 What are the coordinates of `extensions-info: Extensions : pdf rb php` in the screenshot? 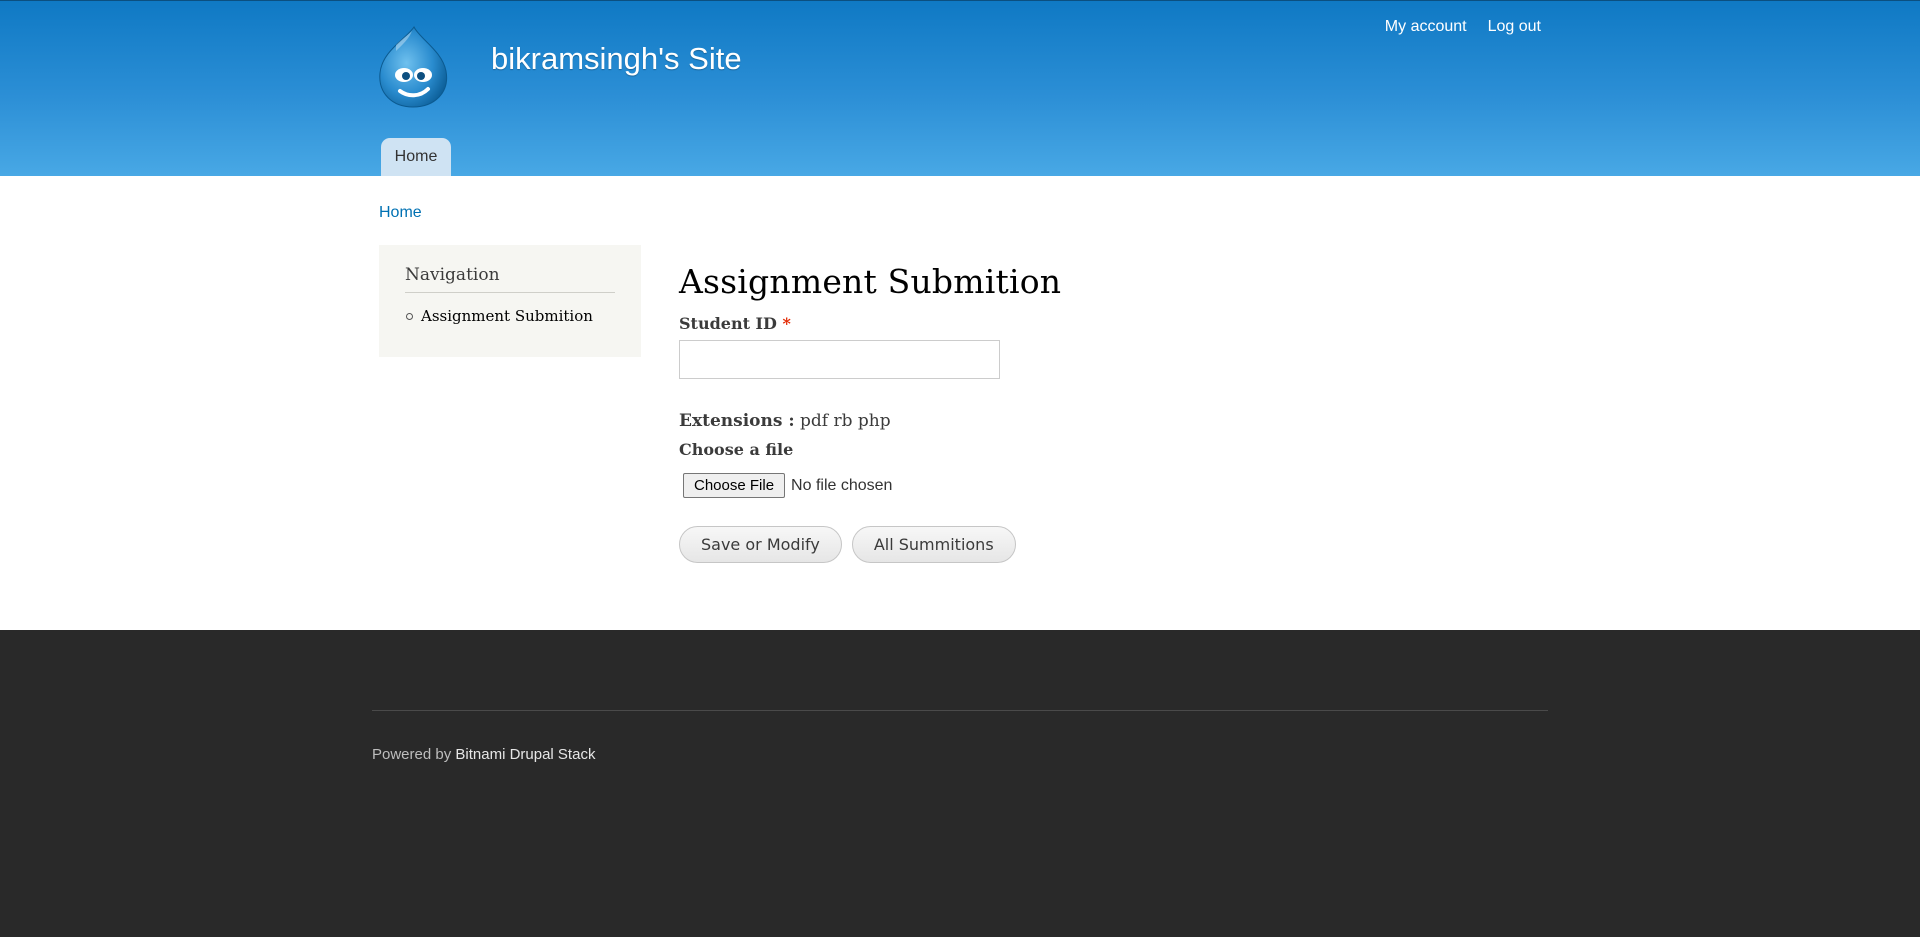 It's located at (785, 421).